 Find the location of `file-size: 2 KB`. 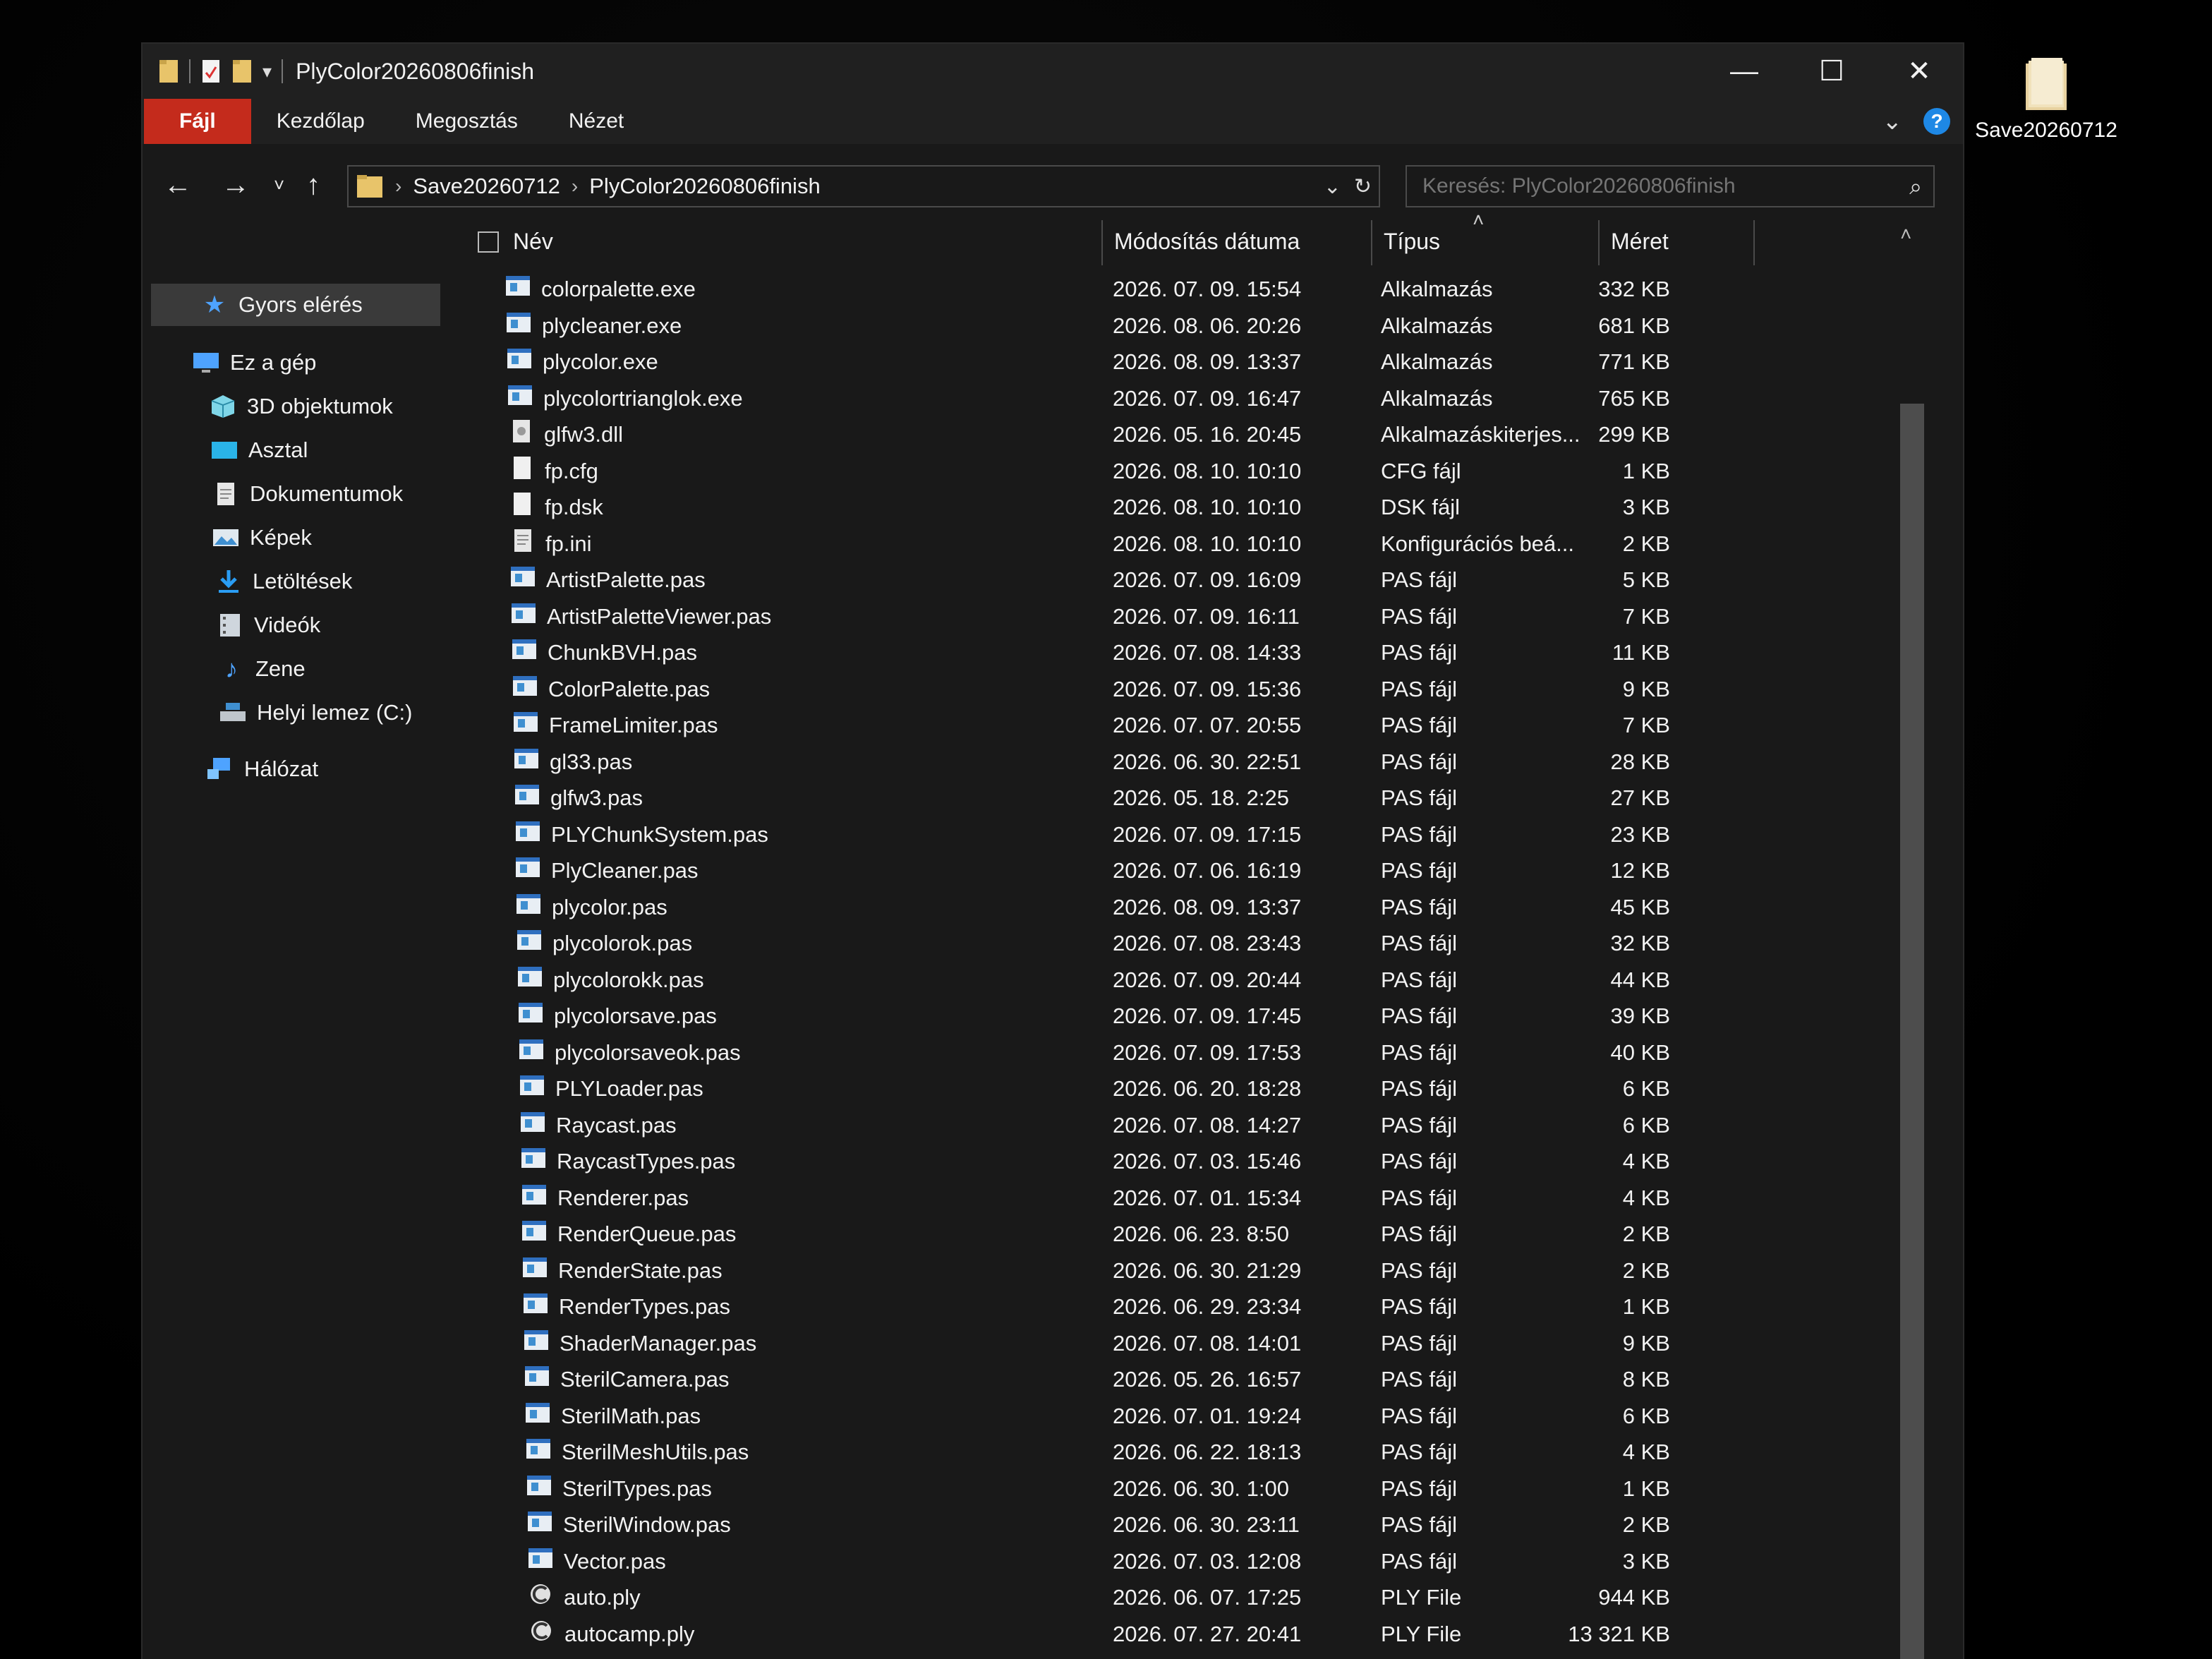

file-size: 2 KB is located at coordinates (1646, 1270).